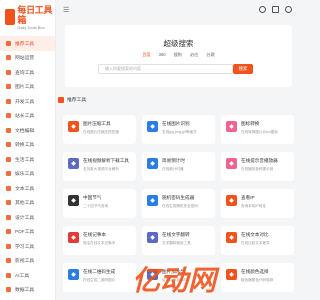 The width and height of the screenshot is (320, 300). I want to click on search-panel: 超级搜索 百度 360 搜狗 必应 谷歌 输入你要搜索的内容 搜索, so click(178, 56).